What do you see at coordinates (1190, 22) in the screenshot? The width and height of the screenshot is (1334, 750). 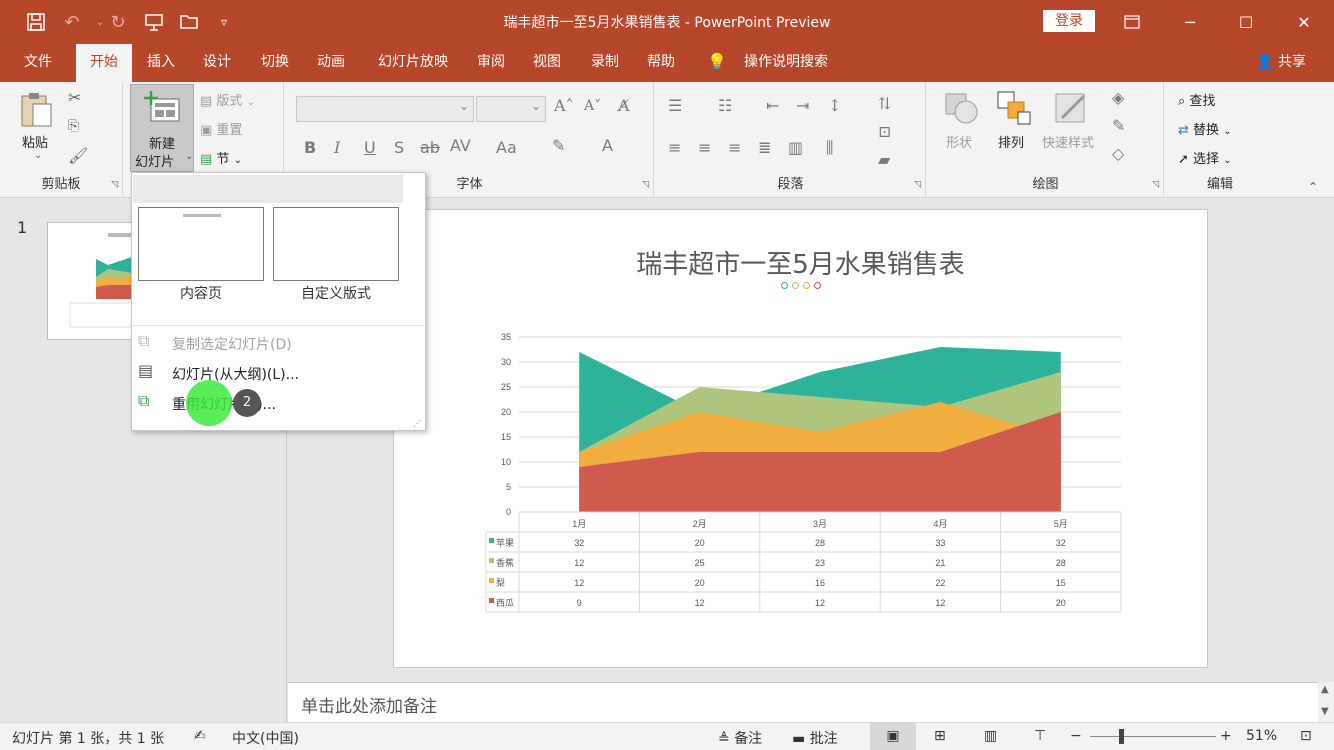 I see `minimize-icon: ─` at bounding box center [1190, 22].